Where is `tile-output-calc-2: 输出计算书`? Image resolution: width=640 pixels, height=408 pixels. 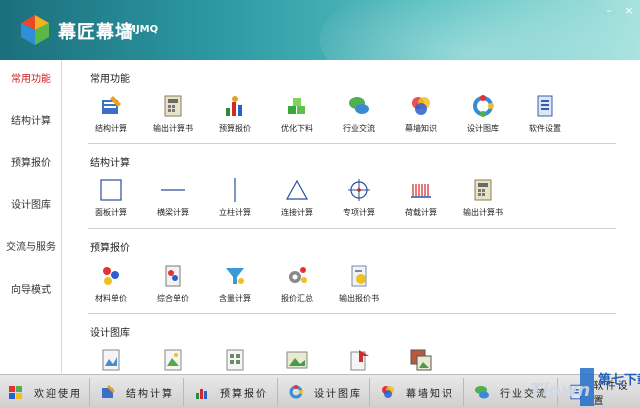 tile-output-calc-2: 输出计算书 is located at coordinates (483, 198).